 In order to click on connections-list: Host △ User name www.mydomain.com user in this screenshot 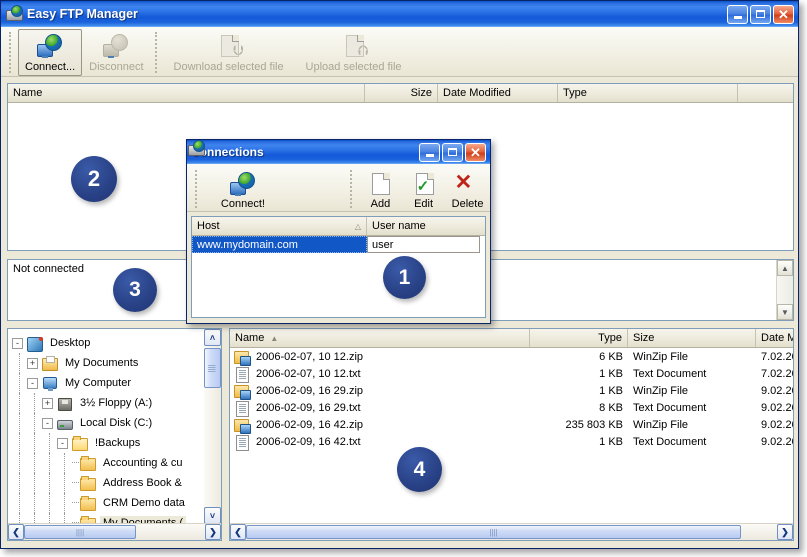, I will do `click(338, 267)`.